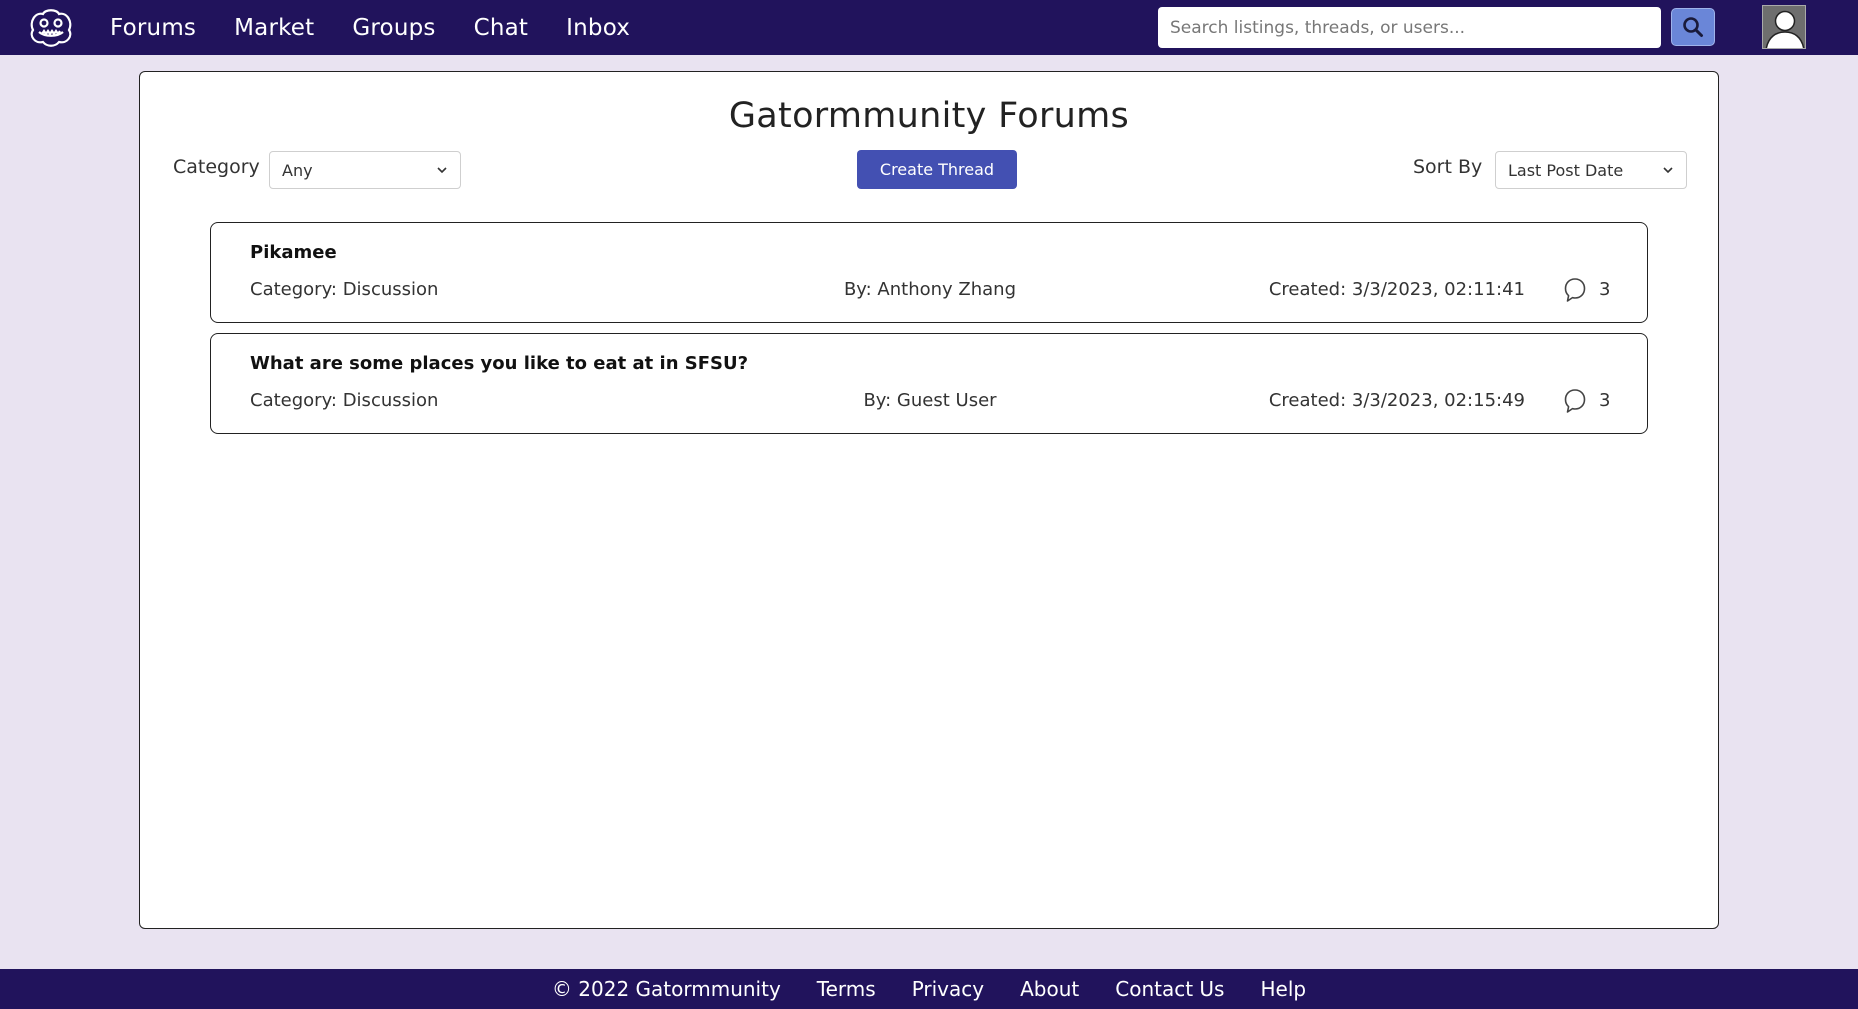  I want to click on search-button, so click(1693, 27).